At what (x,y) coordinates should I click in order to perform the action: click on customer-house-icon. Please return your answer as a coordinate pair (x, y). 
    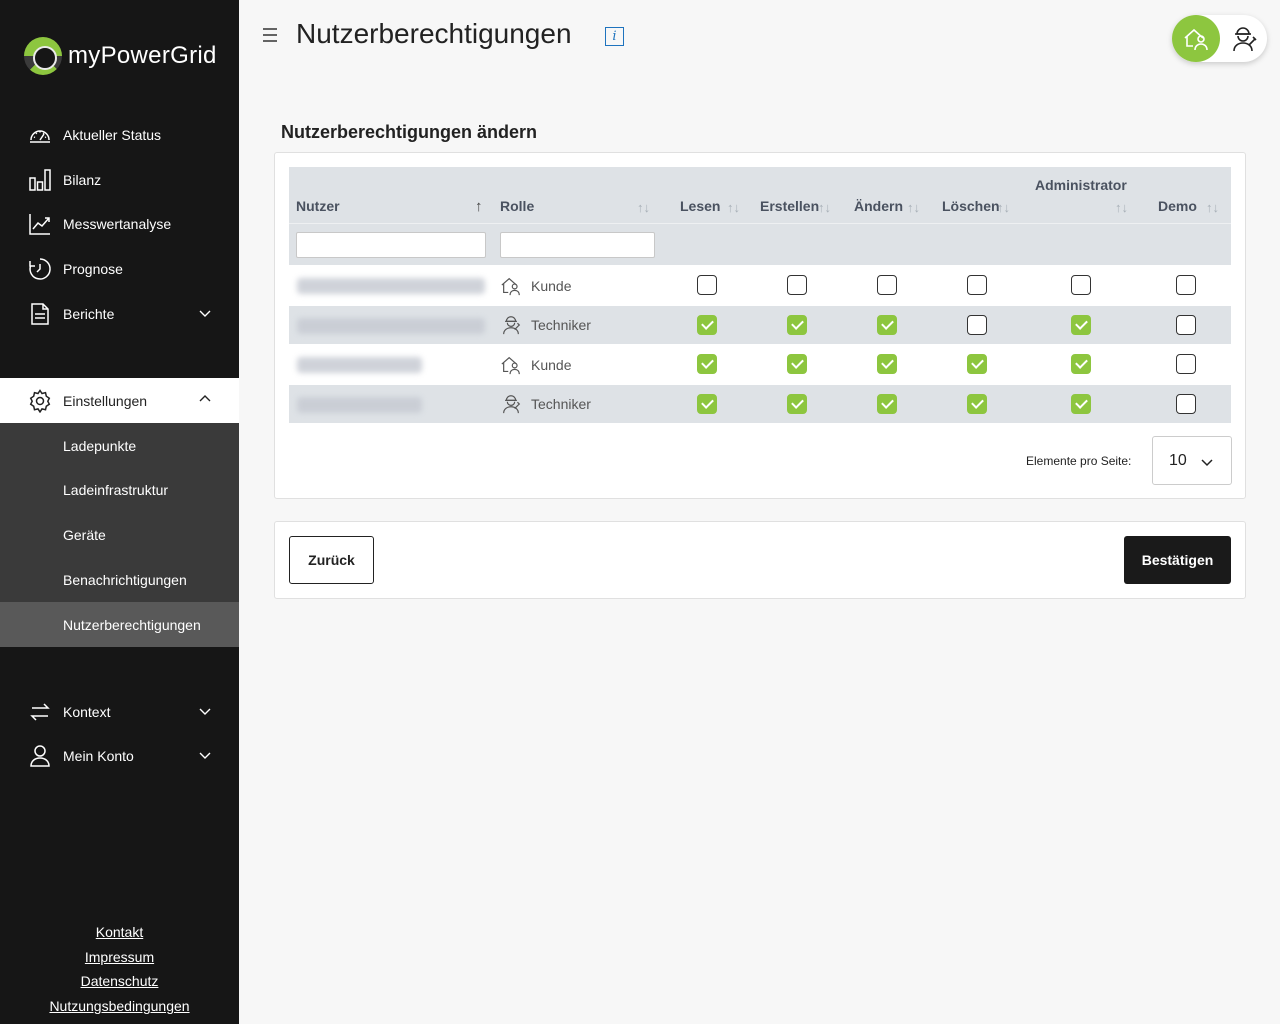
    Looking at the image, I should click on (515, 286).